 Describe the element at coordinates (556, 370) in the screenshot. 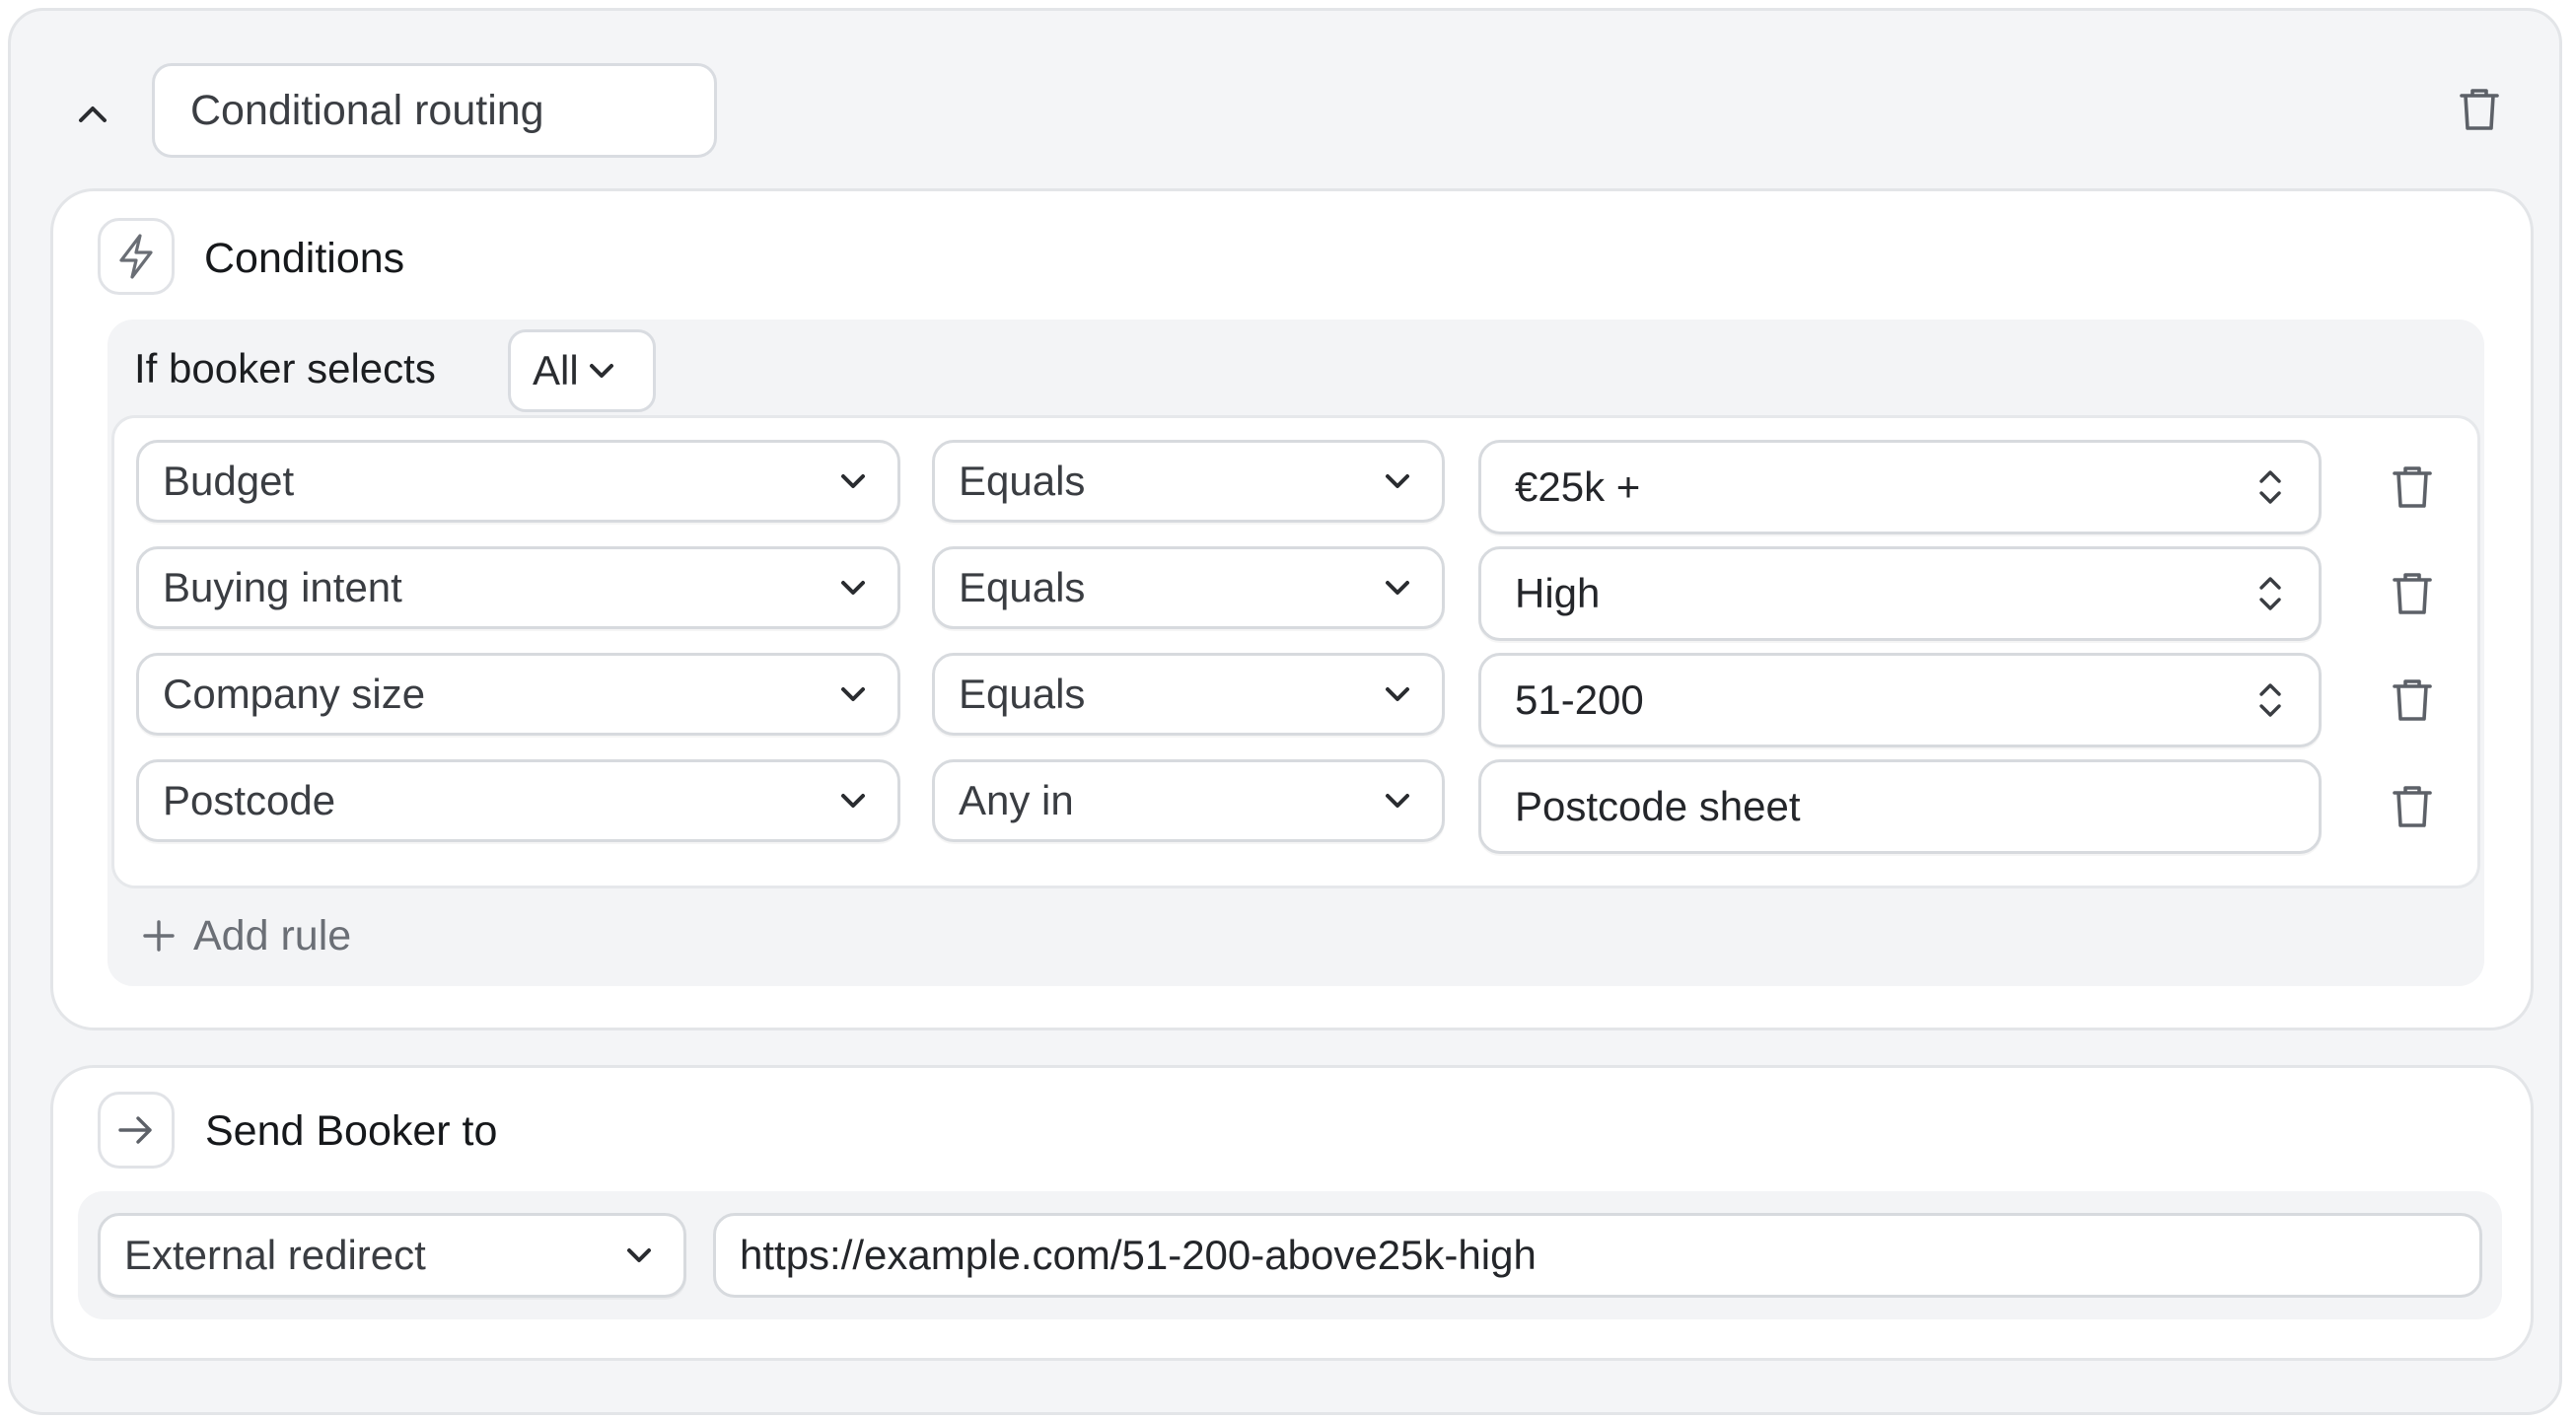

I see `match-mode-value: All` at that location.